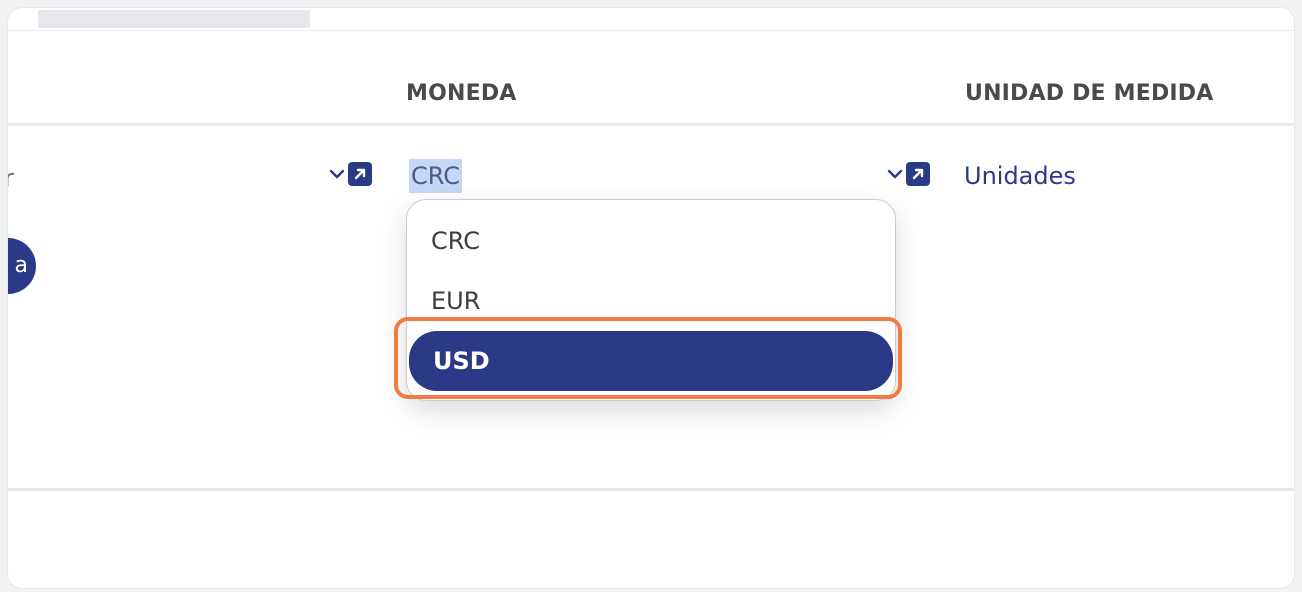 Image resolution: width=1302 pixels, height=592 pixels. What do you see at coordinates (1020, 176) in the screenshot?
I see `unidad-cell-value: Unidades` at bounding box center [1020, 176].